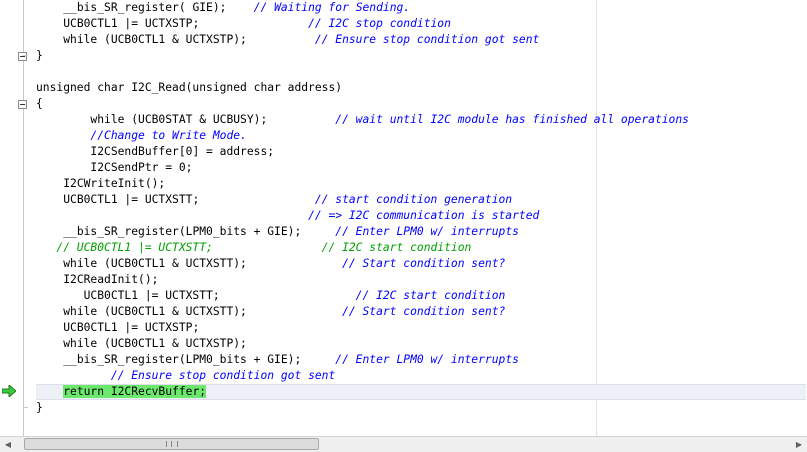 The image size is (807, 452). I want to click on code-comment: // start condition generation, so click(413, 199).